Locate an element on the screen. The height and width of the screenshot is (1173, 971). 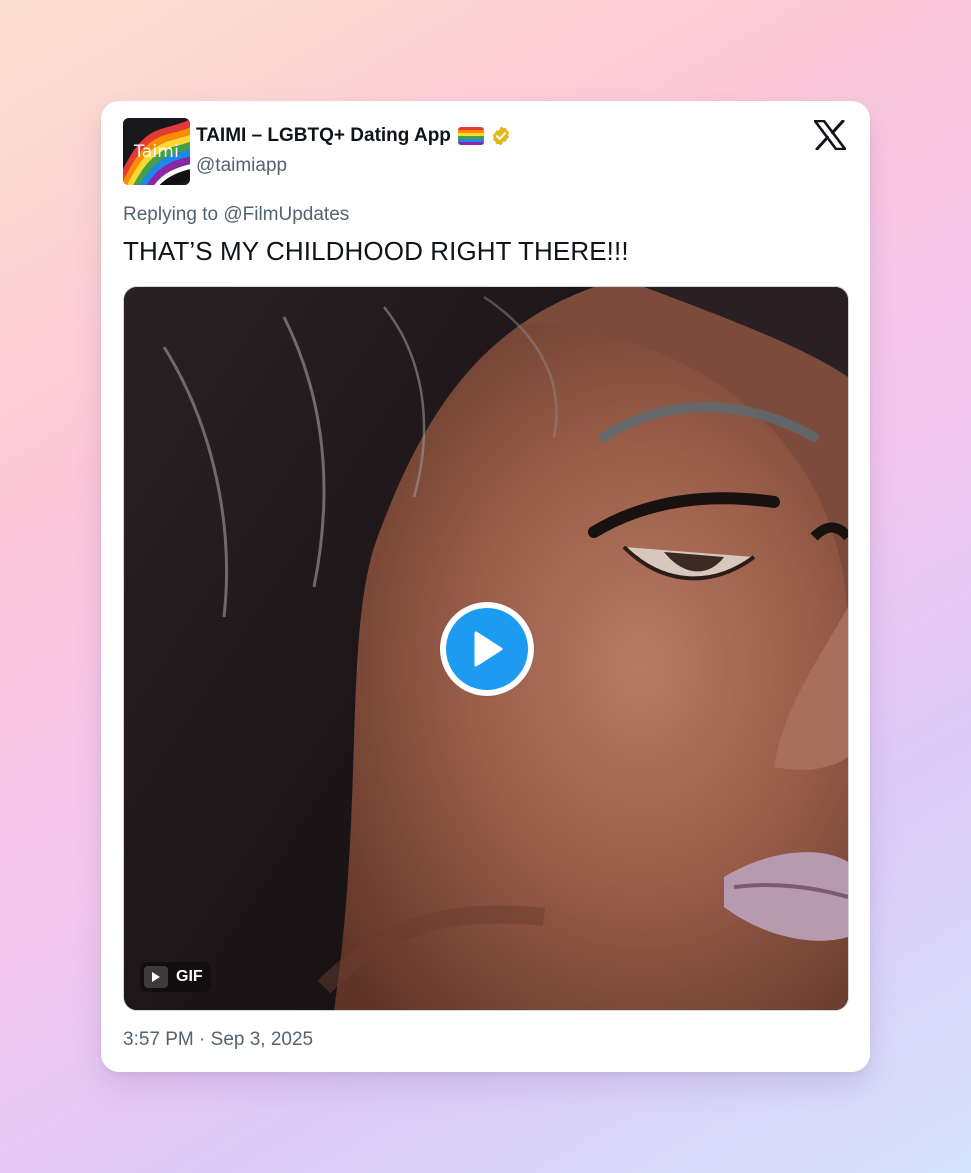
avatar: Taimi is located at coordinates (156, 151).